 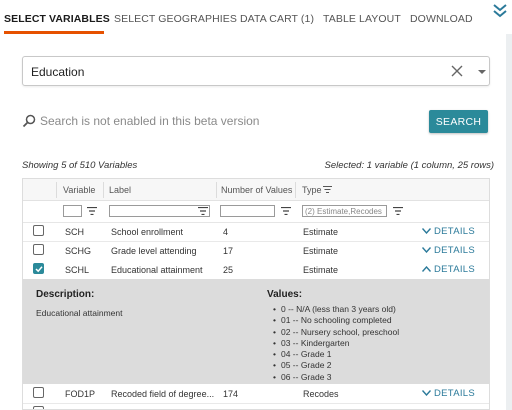 What do you see at coordinates (457, 71) in the screenshot?
I see `clear-icon` at bounding box center [457, 71].